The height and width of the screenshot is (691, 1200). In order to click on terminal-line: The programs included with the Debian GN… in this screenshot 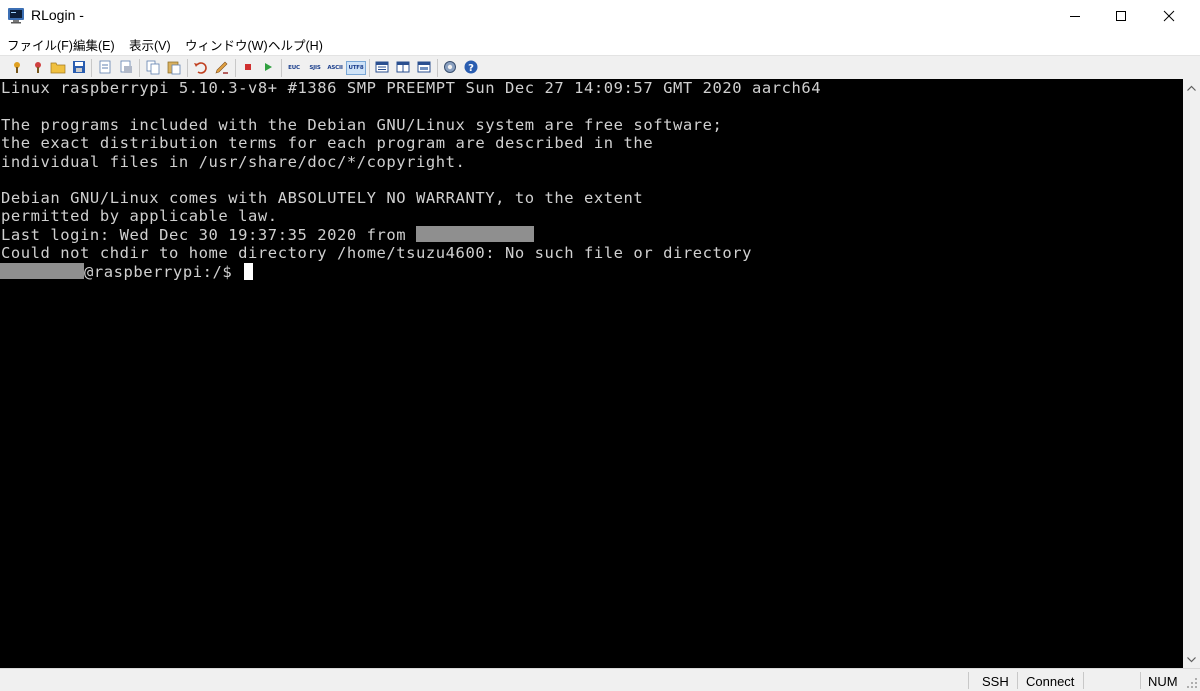, I will do `click(362, 125)`.